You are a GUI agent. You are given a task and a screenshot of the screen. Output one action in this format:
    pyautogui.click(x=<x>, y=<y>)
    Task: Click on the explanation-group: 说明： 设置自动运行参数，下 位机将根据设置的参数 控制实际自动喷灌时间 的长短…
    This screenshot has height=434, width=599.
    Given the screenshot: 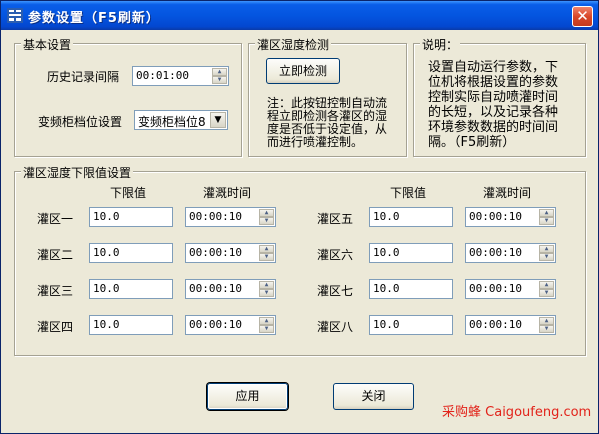 What is the action you would take?
    pyautogui.click(x=499, y=96)
    